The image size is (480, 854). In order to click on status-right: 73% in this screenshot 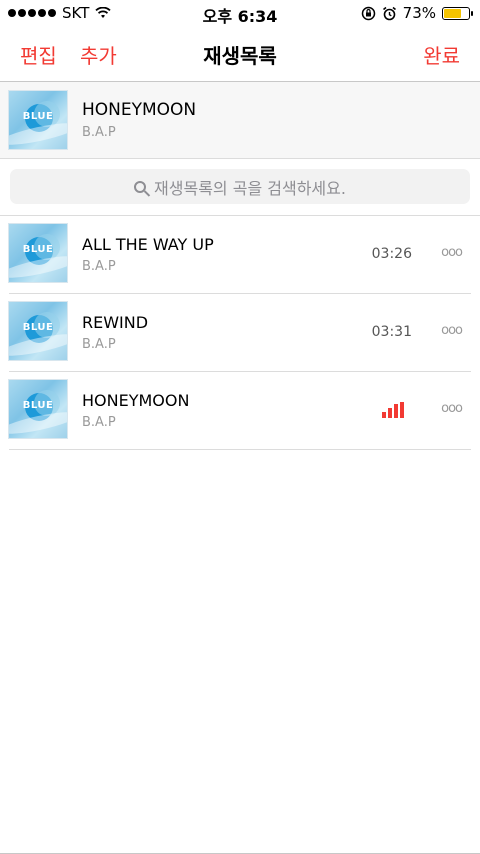, I will do `click(417, 13)`.